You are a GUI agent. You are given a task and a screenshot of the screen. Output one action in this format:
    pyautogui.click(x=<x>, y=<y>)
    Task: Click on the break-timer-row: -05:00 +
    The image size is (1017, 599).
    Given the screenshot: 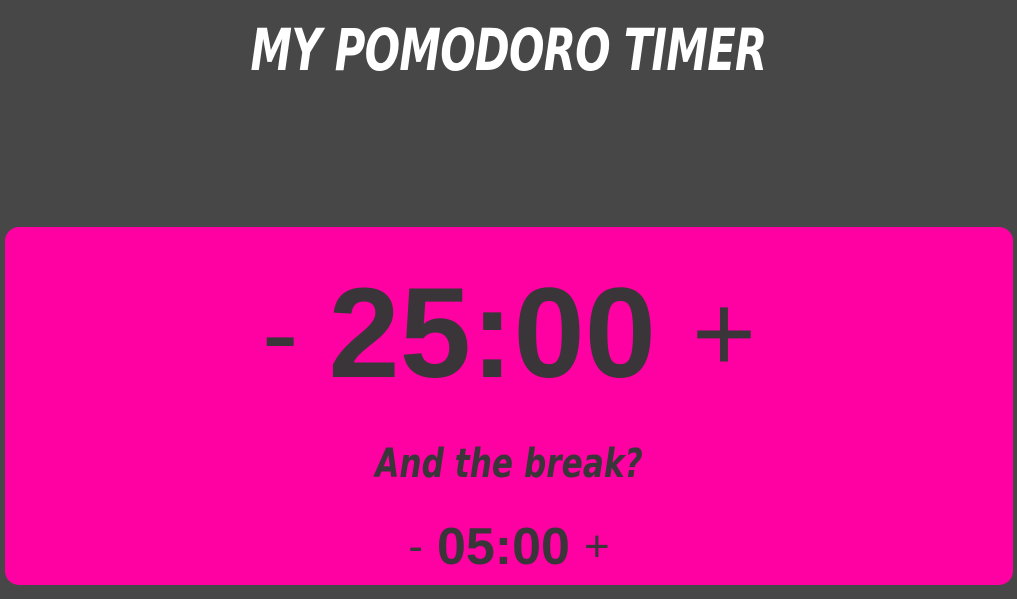 What is the action you would take?
    pyautogui.click(x=509, y=547)
    